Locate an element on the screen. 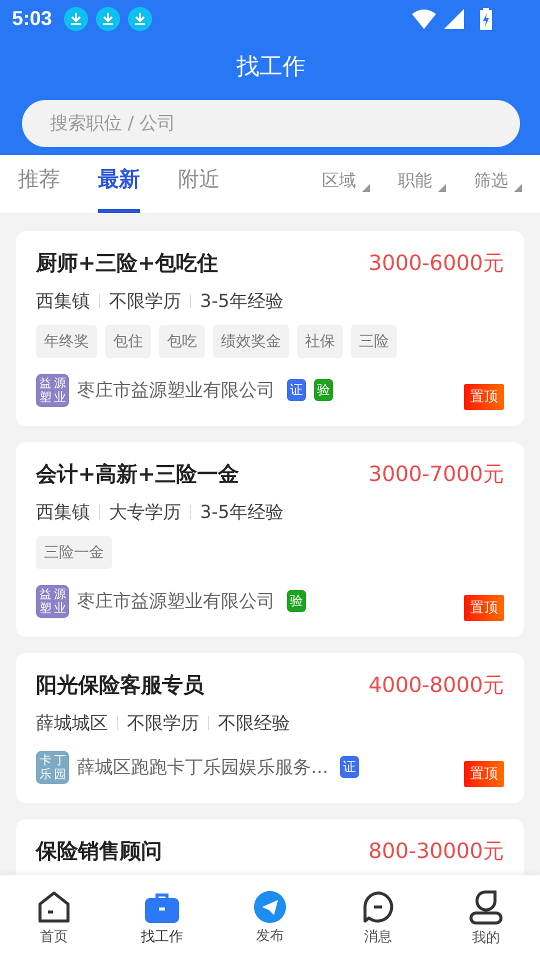 This screenshot has width=540, height=960. home-icon is located at coordinates (54, 907).